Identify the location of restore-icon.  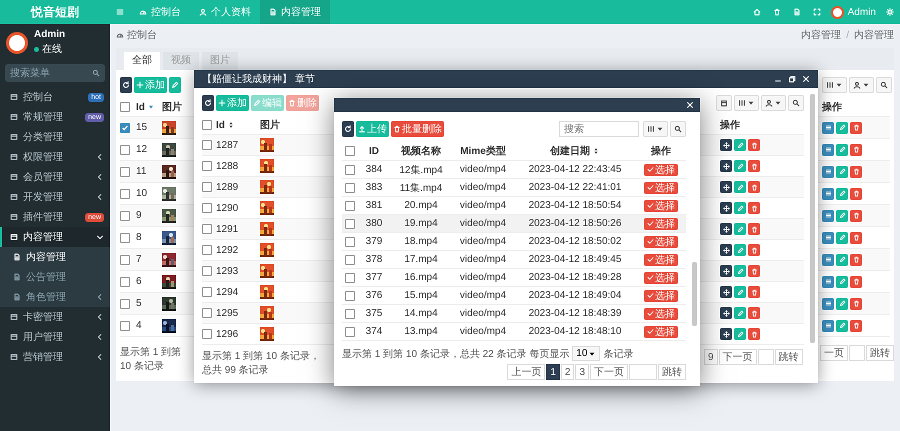
(792, 79).